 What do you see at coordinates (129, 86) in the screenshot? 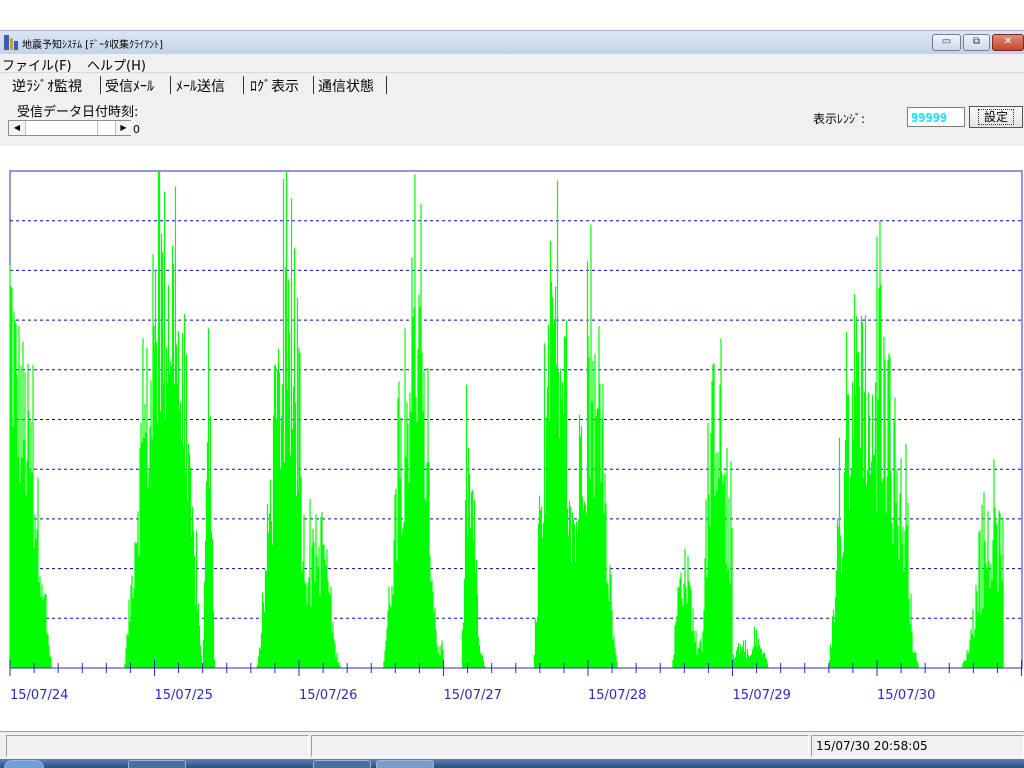
I see `tab-received-mail: 受信ﾒｰﾙ` at bounding box center [129, 86].